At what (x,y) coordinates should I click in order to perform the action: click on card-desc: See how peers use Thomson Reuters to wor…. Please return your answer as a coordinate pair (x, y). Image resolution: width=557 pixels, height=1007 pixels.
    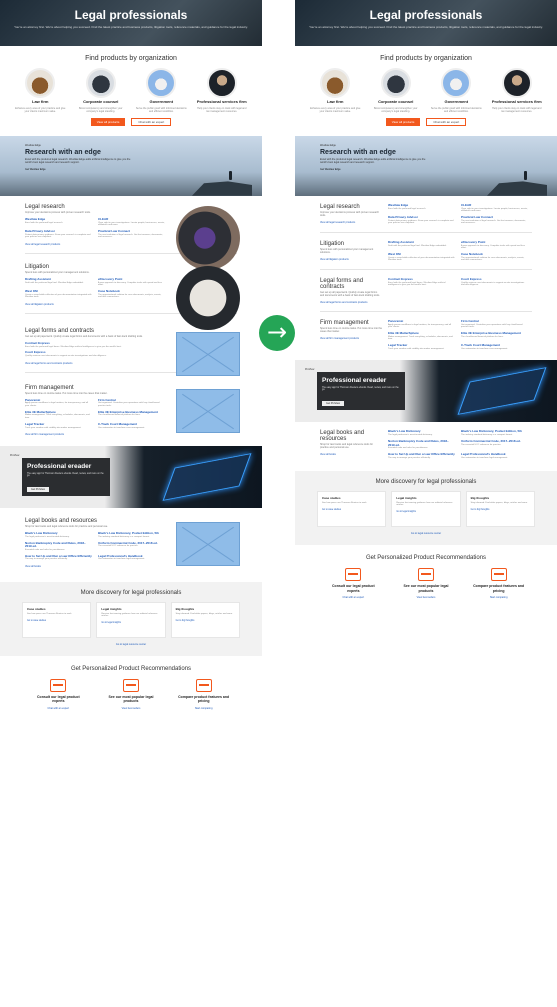
    Looking at the image, I should click on (344, 503).